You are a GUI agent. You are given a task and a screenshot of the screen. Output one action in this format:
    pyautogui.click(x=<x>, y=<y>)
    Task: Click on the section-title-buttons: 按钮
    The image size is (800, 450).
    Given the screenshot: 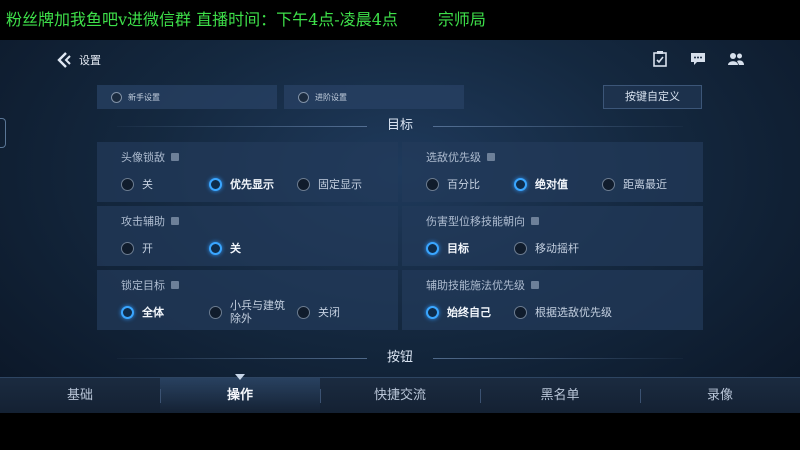 What is the action you would take?
    pyautogui.click(x=400, y=358)
    